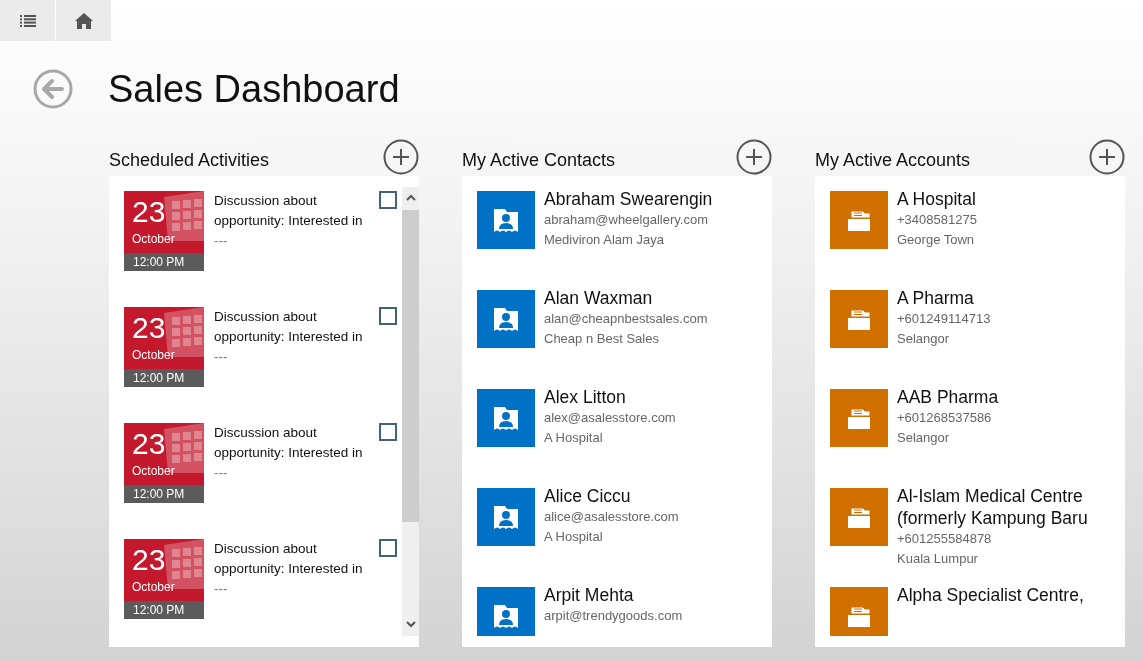 This screenshot has width=1143, height=661. What do you see at coordinates (945, 418) in the screenshot?
I see `account-phone: +601268537586` at bounding box center [945, 418].